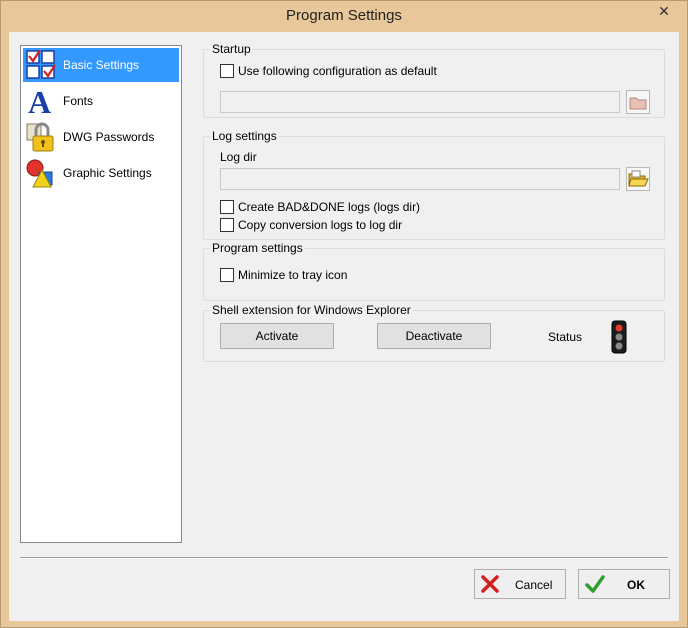  I want to click on minimize-tray-checkbox, so click(227, 275).